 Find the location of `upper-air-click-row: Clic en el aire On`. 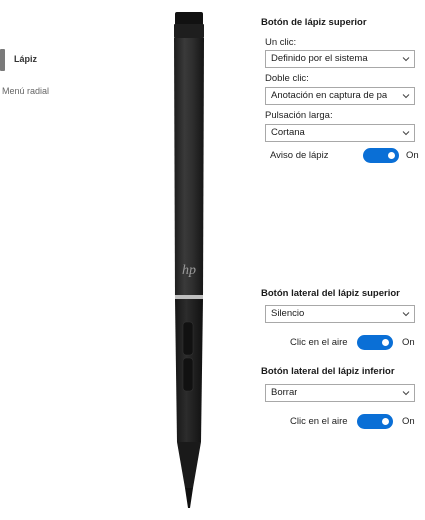

upper-air-click-row: Clic en el aire On is located at coordinates (357, 343).